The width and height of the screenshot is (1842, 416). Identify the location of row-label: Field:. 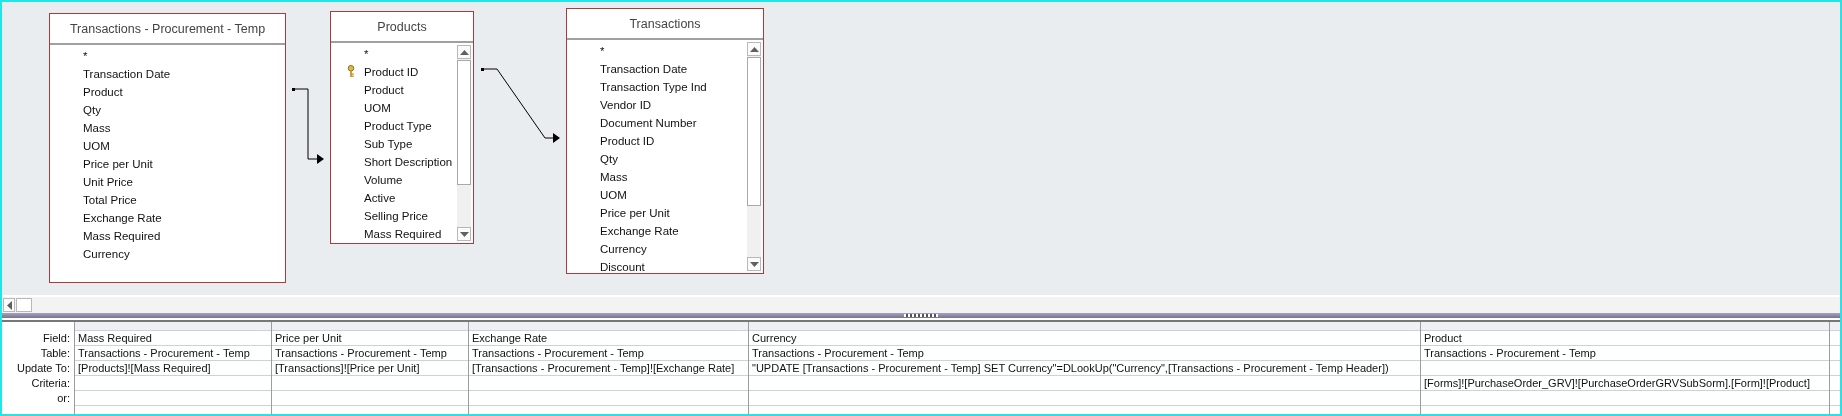
(56, 337).